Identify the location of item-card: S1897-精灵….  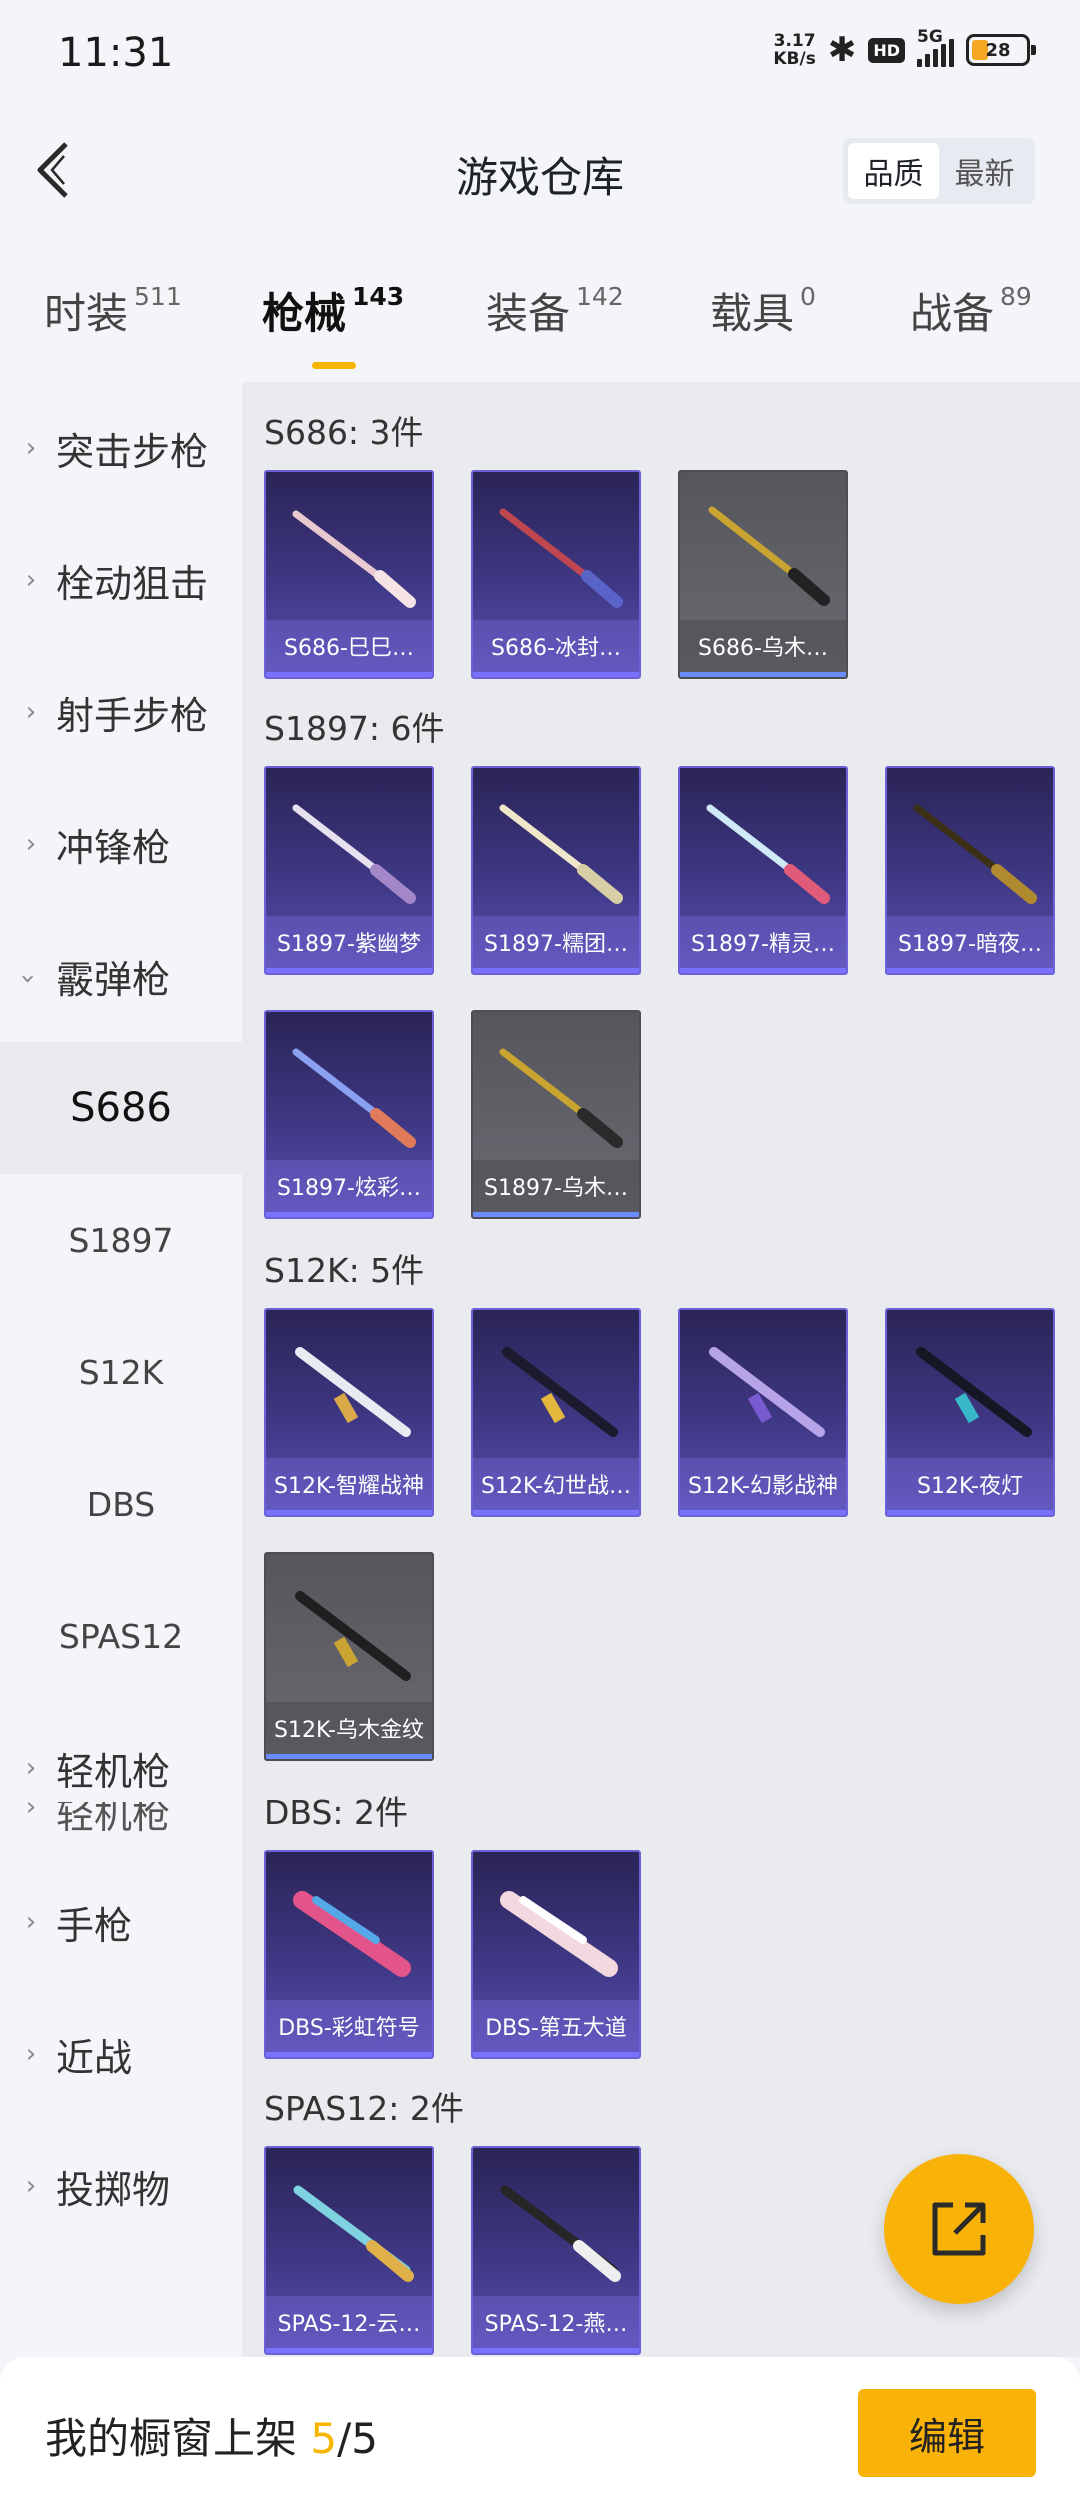
(763, 870).